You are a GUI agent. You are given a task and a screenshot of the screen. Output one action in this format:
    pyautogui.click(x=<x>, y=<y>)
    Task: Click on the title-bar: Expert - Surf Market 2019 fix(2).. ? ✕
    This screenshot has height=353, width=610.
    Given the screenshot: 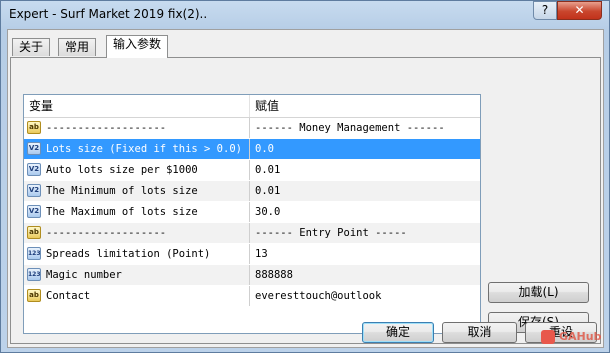 What is the action you would take?
    pyautogui.click(x=305, y=14)
    